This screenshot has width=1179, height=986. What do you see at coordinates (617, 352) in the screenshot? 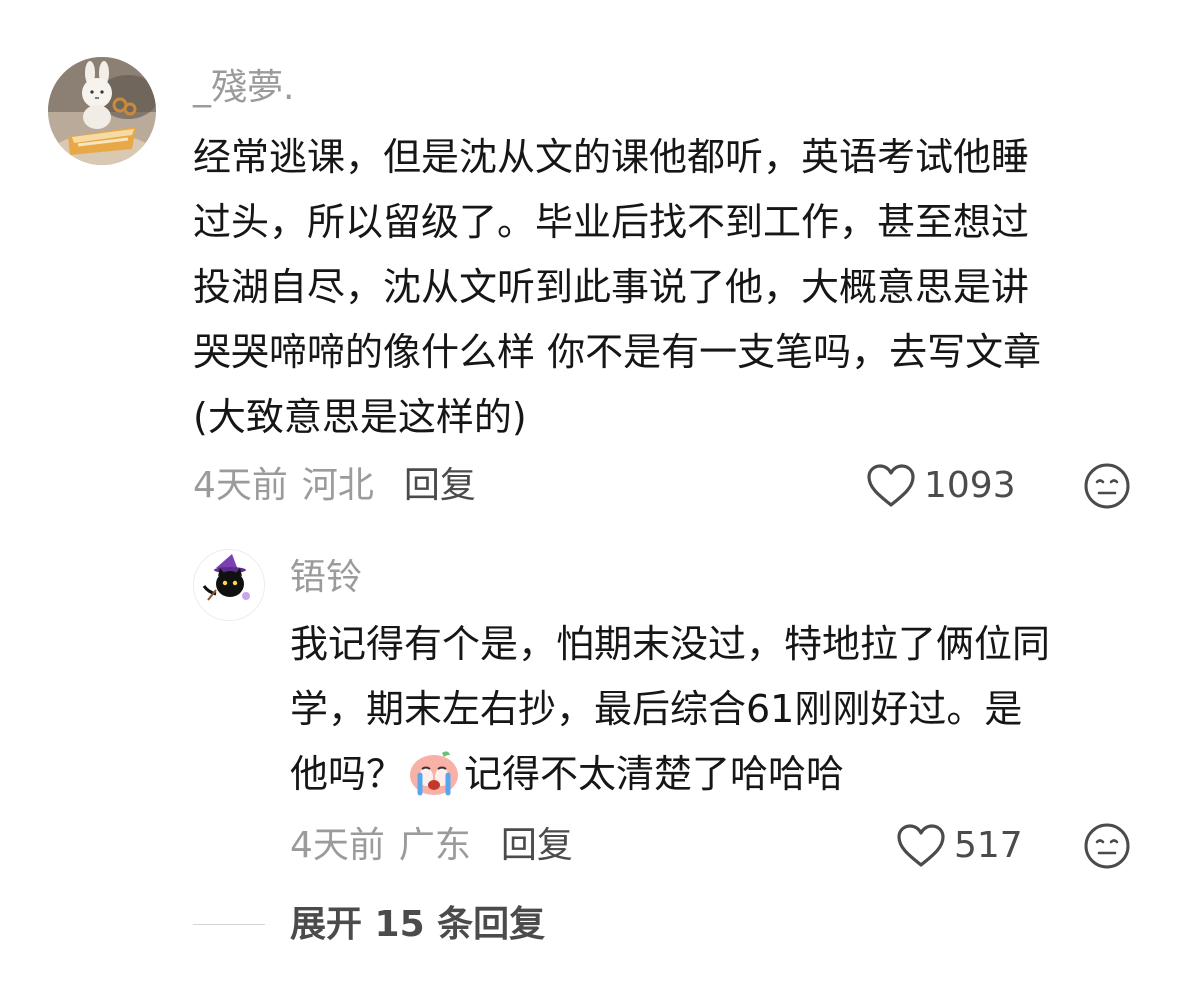
I see `comment-text-line: 哭哭啼啼的像什么样 你不是有一支笔吗，去写文章` at bounding box center [617, 352].